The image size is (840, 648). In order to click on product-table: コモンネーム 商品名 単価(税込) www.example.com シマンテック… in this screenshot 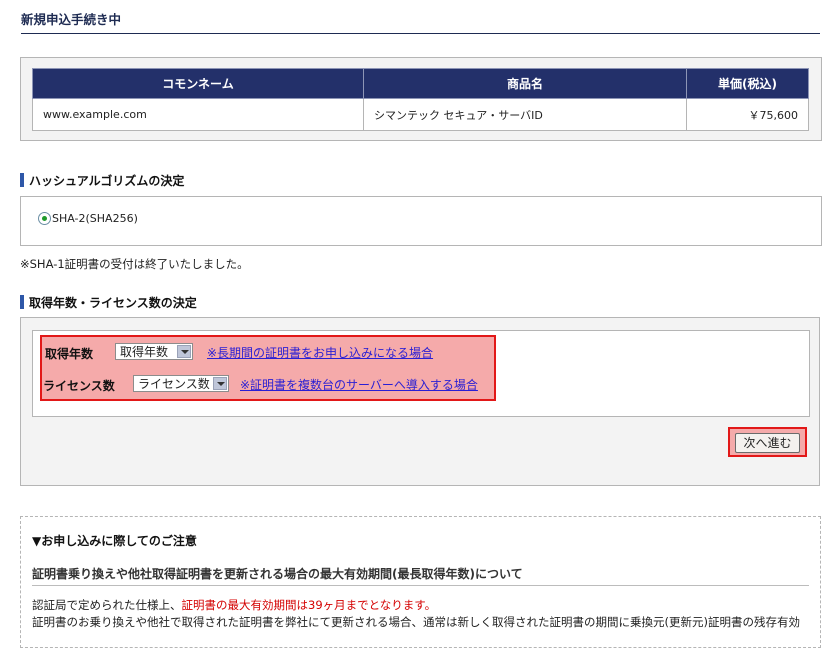, I will do `click(420, 99)`.